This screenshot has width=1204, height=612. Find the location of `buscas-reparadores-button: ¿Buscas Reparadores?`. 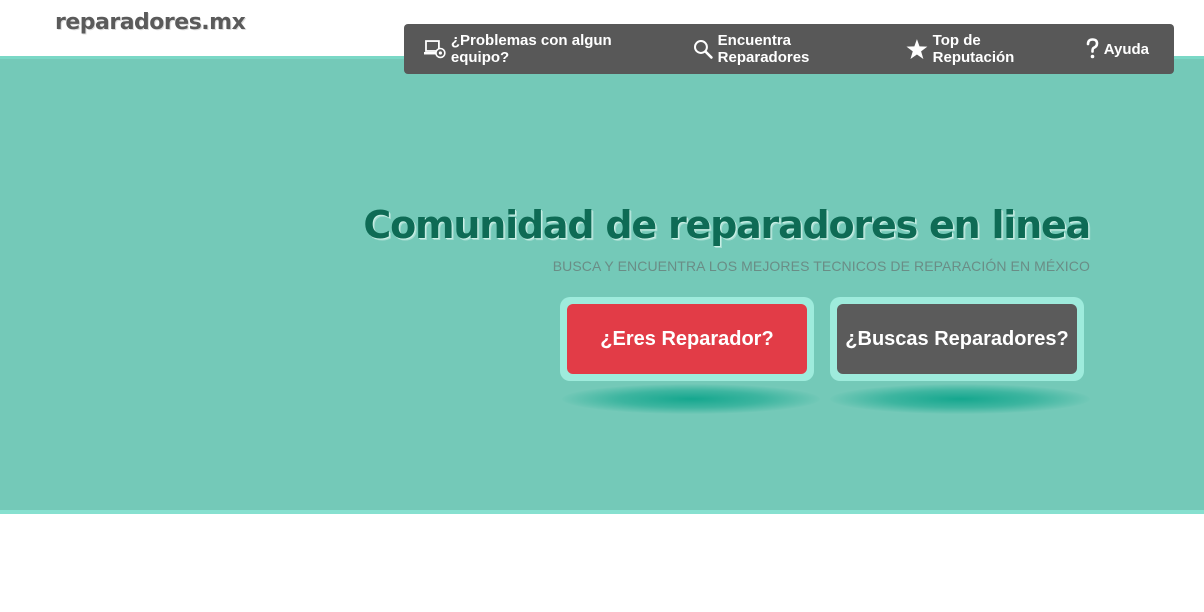

buscas-reparadores-button: ¿Buscas Reparadores? is located at coordinates (957, 339).